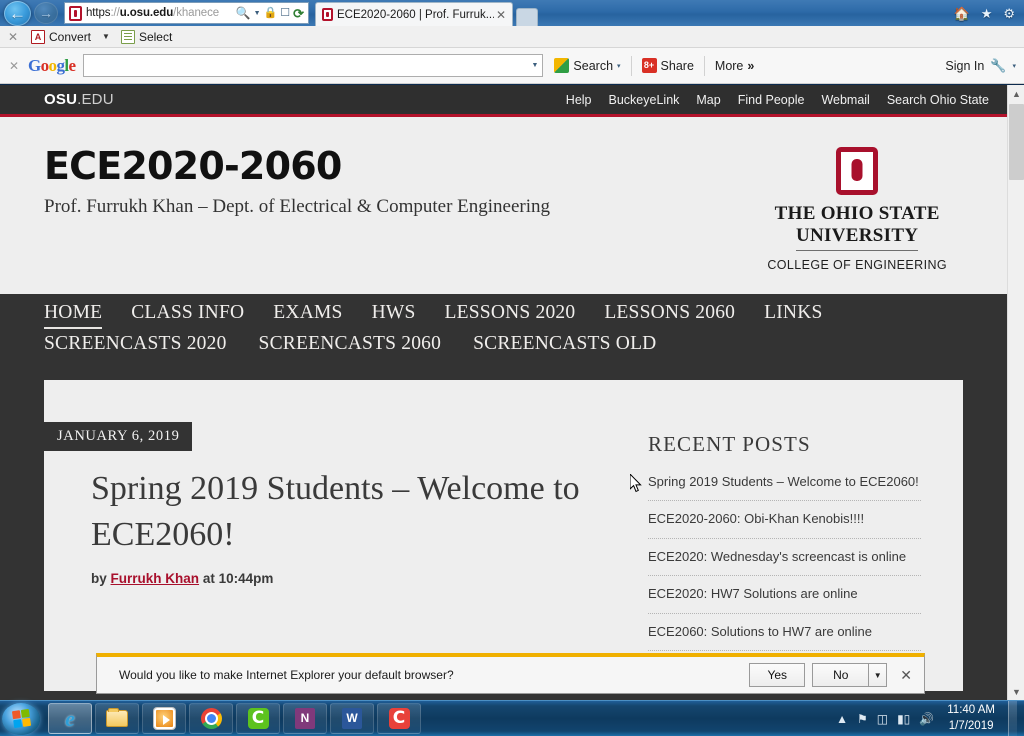 The width and height of the screenshot is (1024, 736). What do you see at coordinates (350, 345) in the screenshot?
I see `nav-item-screencasts-2060: SCREENCASTS 2060` at bounding box center [350, 345].